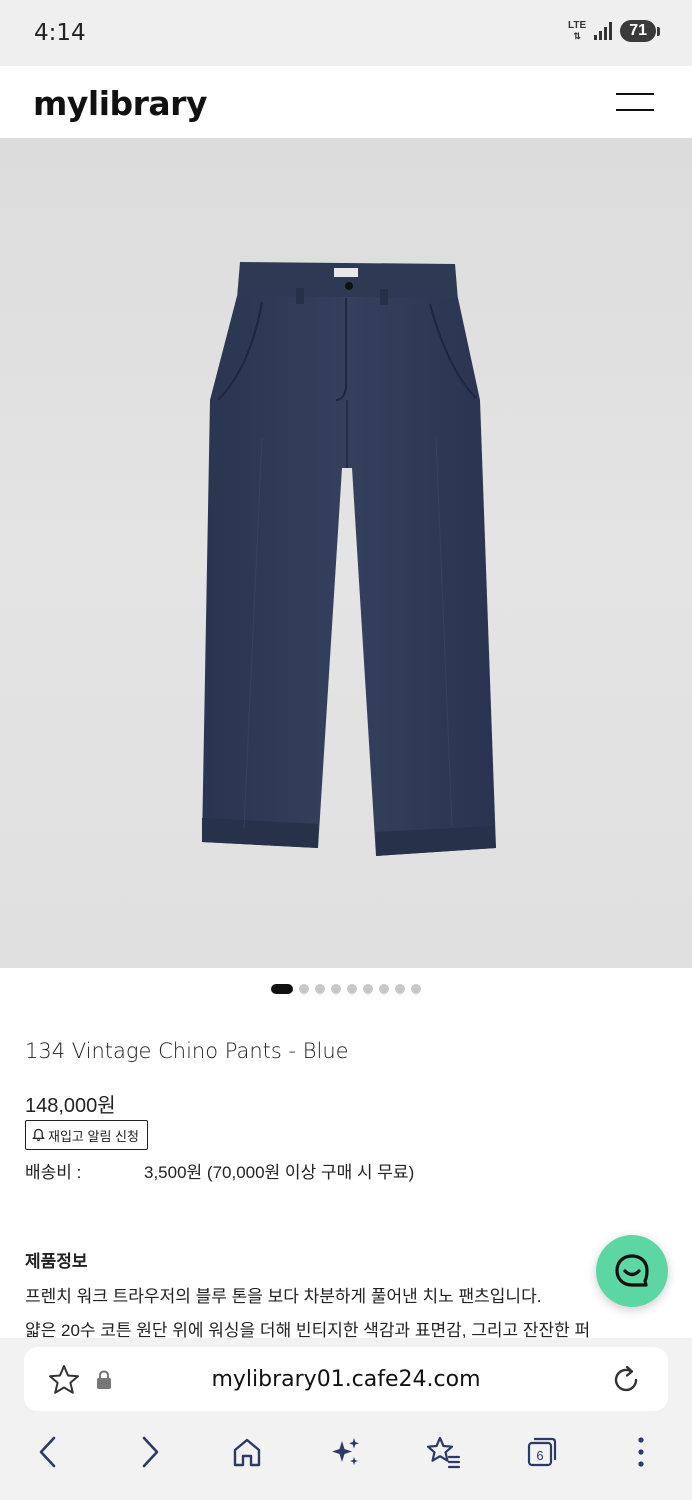 This screenshot has height=1500, width=692. I want to click on hamburger-menu-icon, so click(635, 102).